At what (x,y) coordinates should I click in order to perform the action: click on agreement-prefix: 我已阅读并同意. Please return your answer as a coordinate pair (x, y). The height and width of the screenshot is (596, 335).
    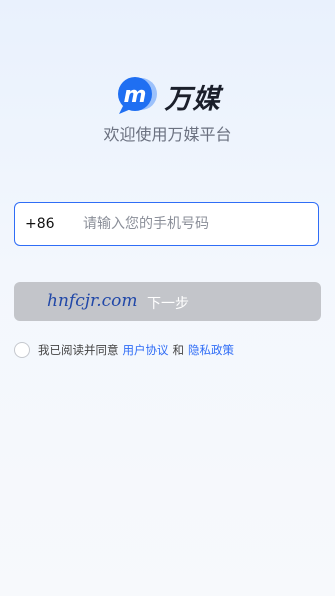
    Looking at the image, I should click on (78, 350).